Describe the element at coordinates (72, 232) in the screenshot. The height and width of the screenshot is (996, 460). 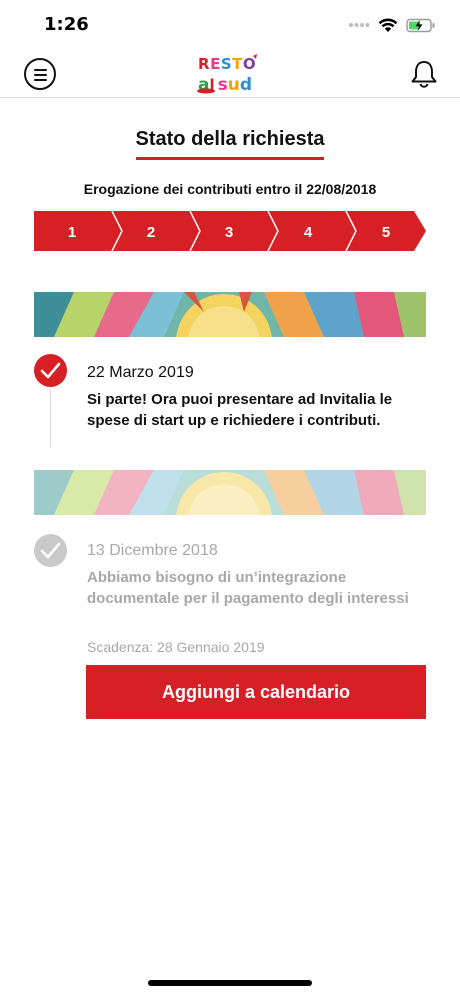
I see `step-label-1: 1` at that location.